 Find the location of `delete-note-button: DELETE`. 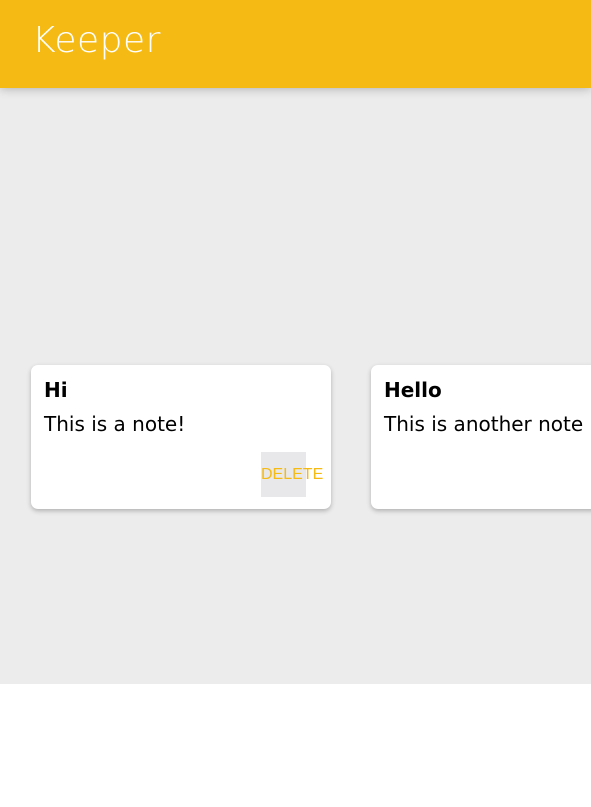

delete-note-button: DELETE is located at coordinates (292, 474).